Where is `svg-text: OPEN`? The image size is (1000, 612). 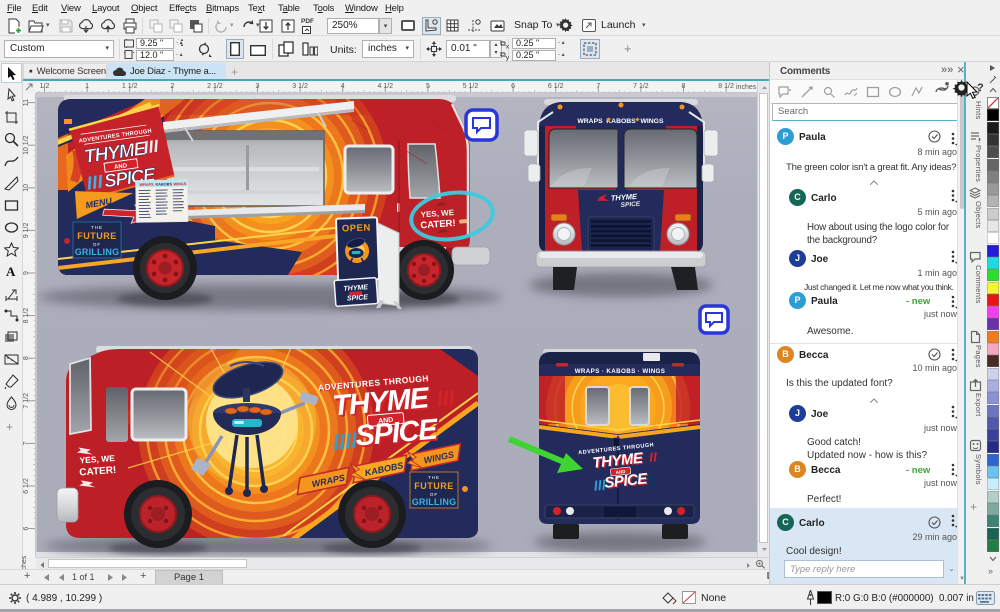
svg-text: OPEN is located at coordinates (356, 229).